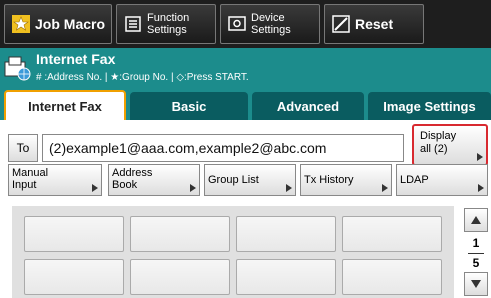  Describe the element at coordinates (476, 243) in the screenshot. I see `current-page: 1` at that location.